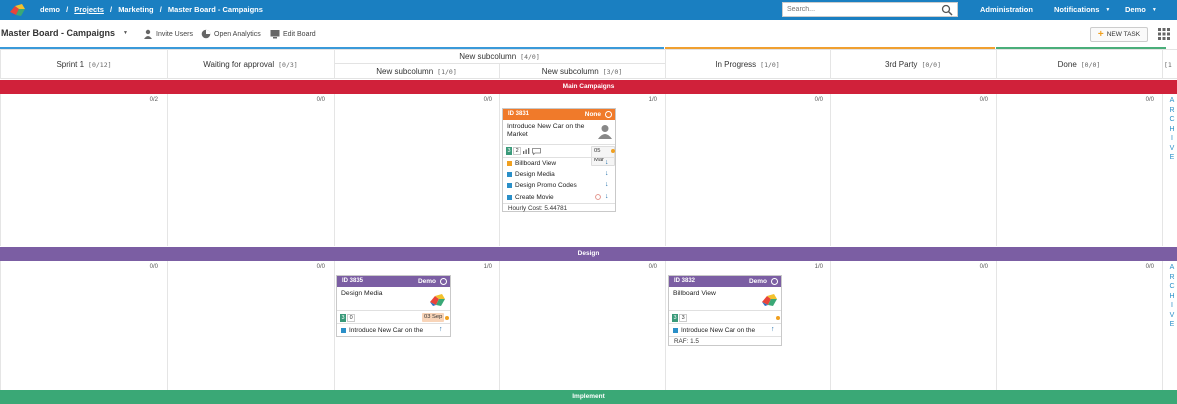 The image size is (1177, 404). Describe the element at coordinates (547, 129) in the screenshot. I see `card-title: Introduce New Car on the Market` at that location.